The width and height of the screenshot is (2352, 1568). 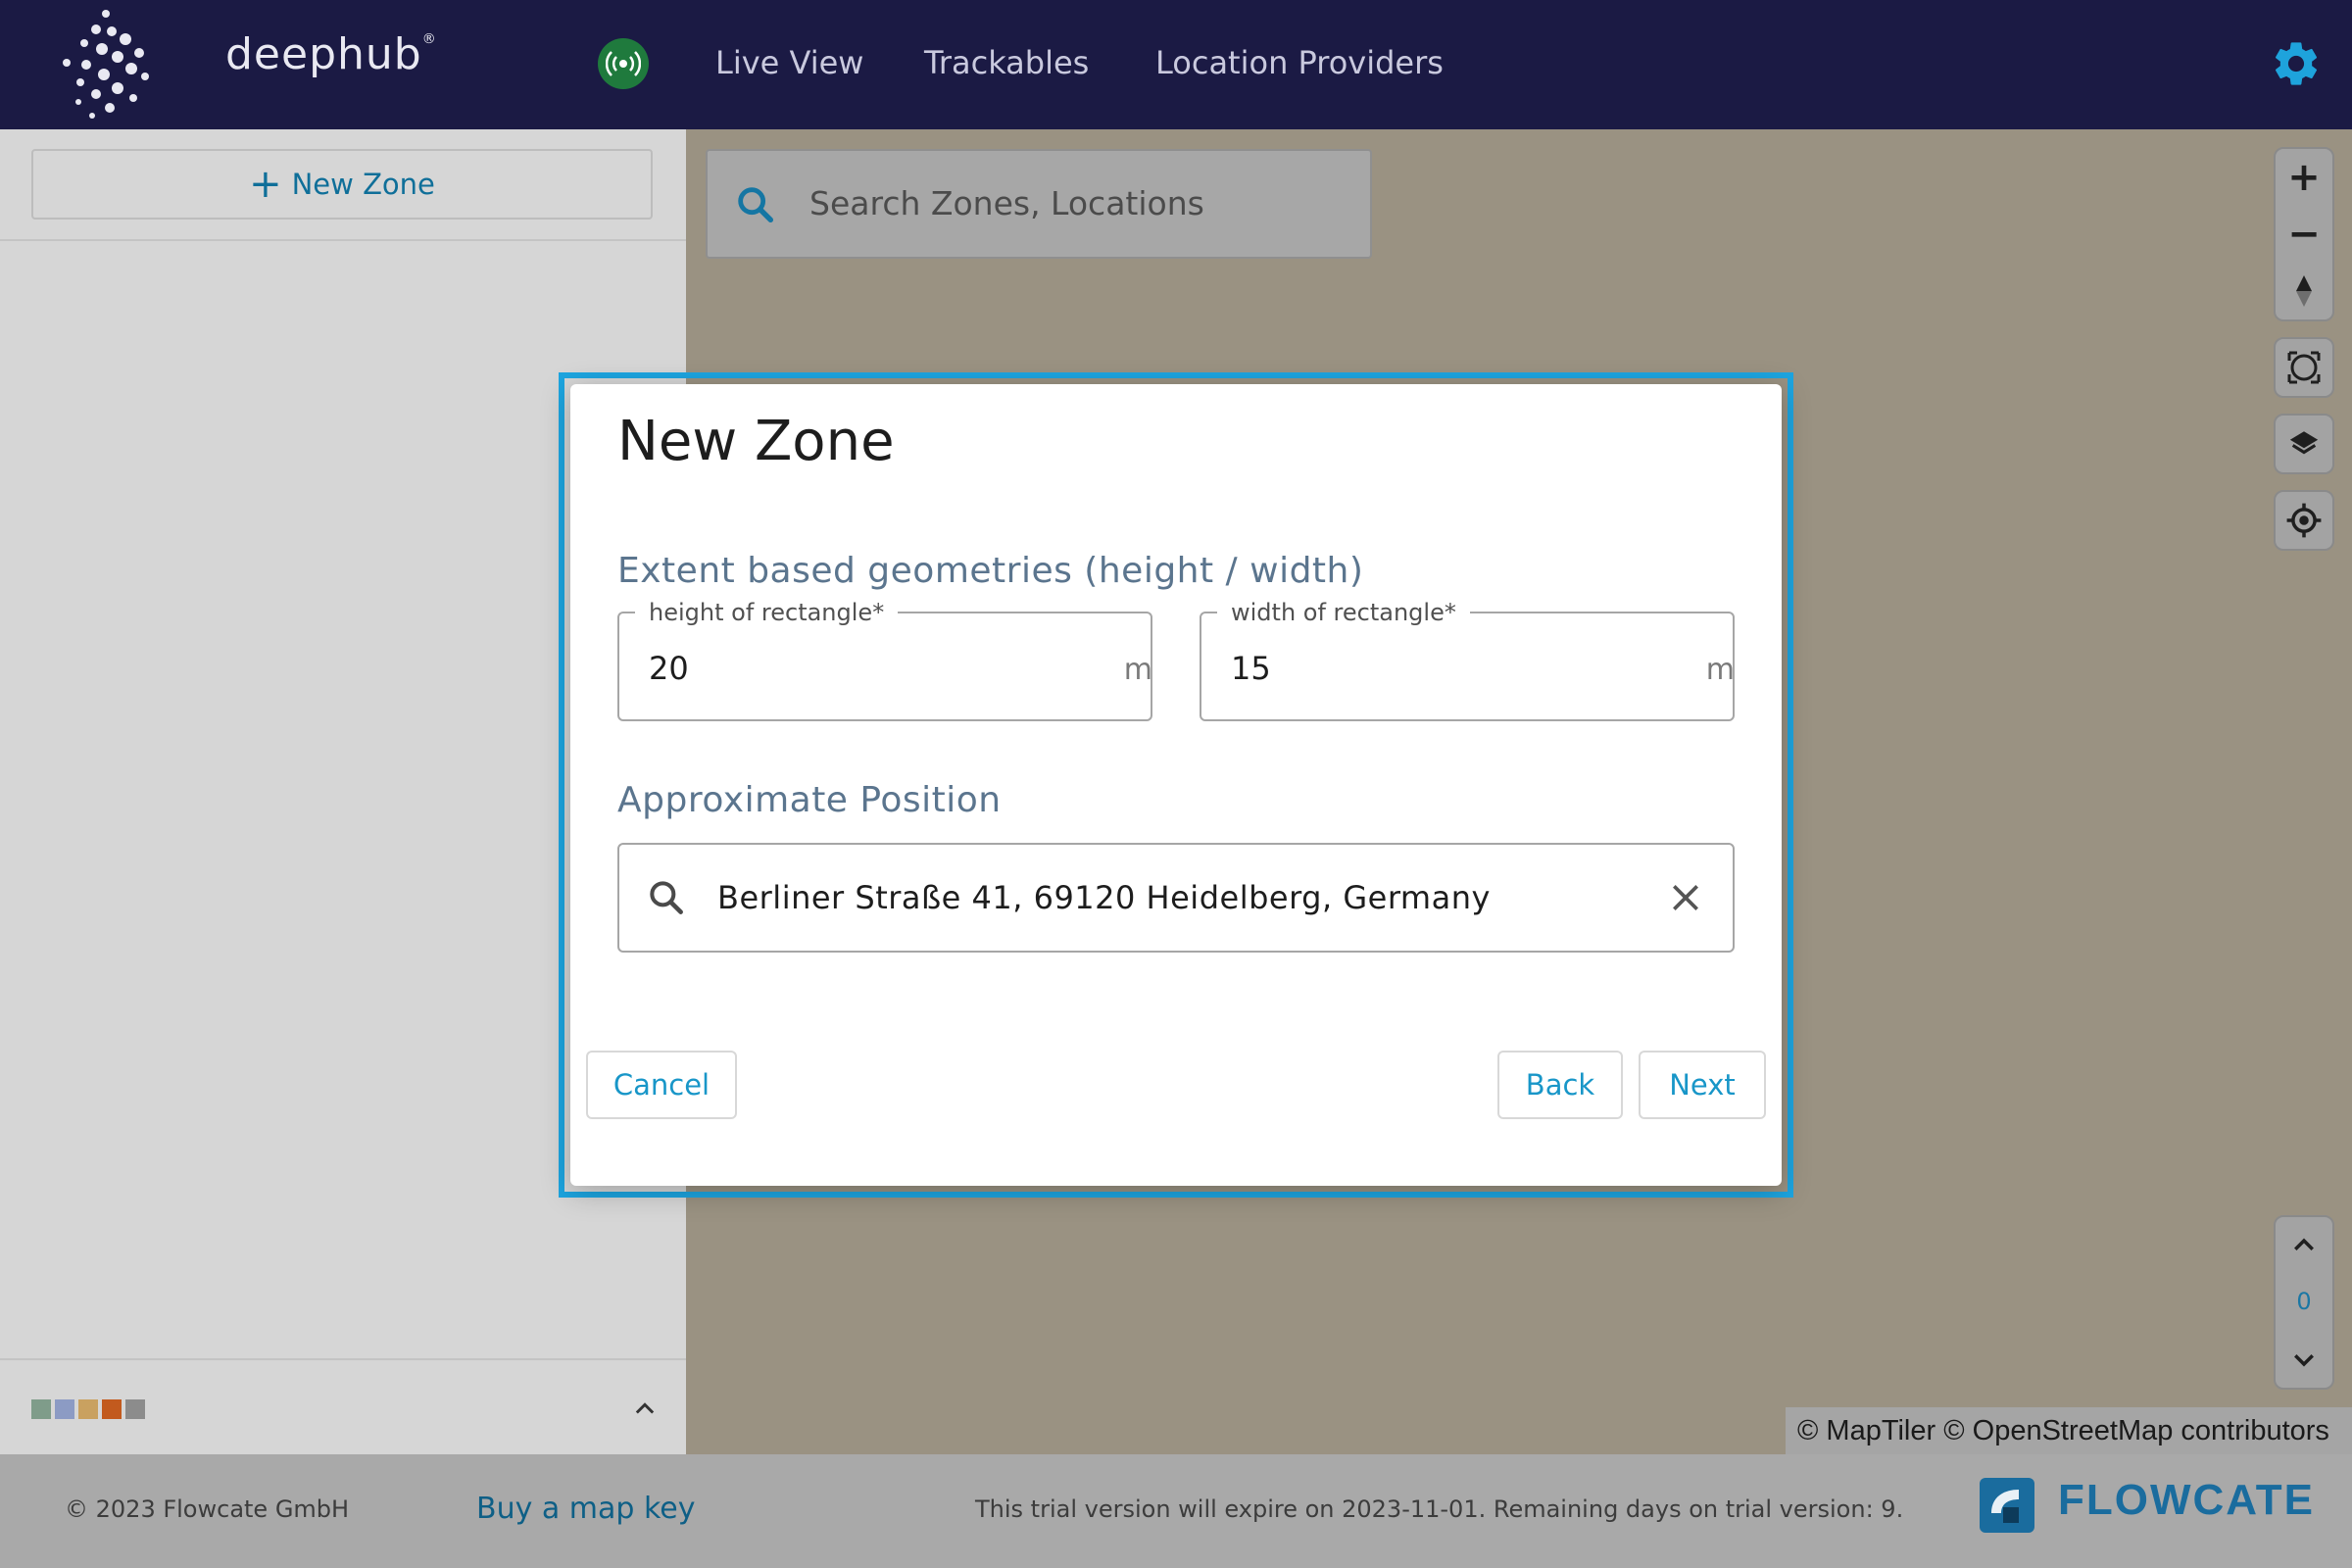 What do you see at coordinates (1299, 62) in the screenshot?
I see `nav-location-providers: Location Providers` at bounding box center [1299, 62].